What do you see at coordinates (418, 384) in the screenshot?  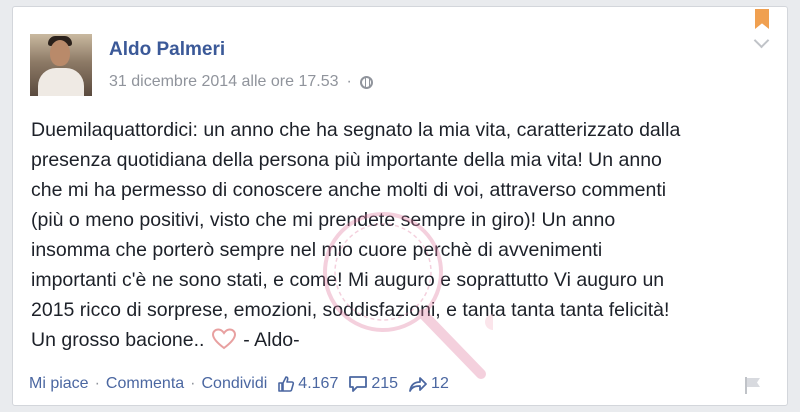 I see `share-icon` at bounding box center [418, 384].